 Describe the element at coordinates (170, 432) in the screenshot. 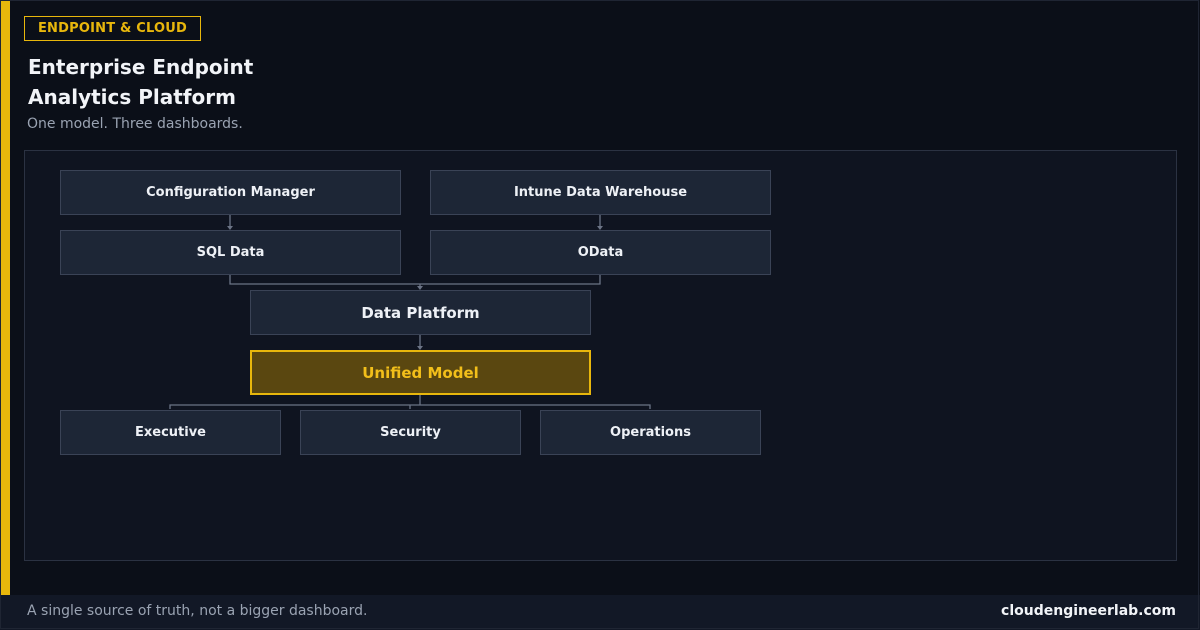

I see `node-dashboard-executive: Executive` at that location.